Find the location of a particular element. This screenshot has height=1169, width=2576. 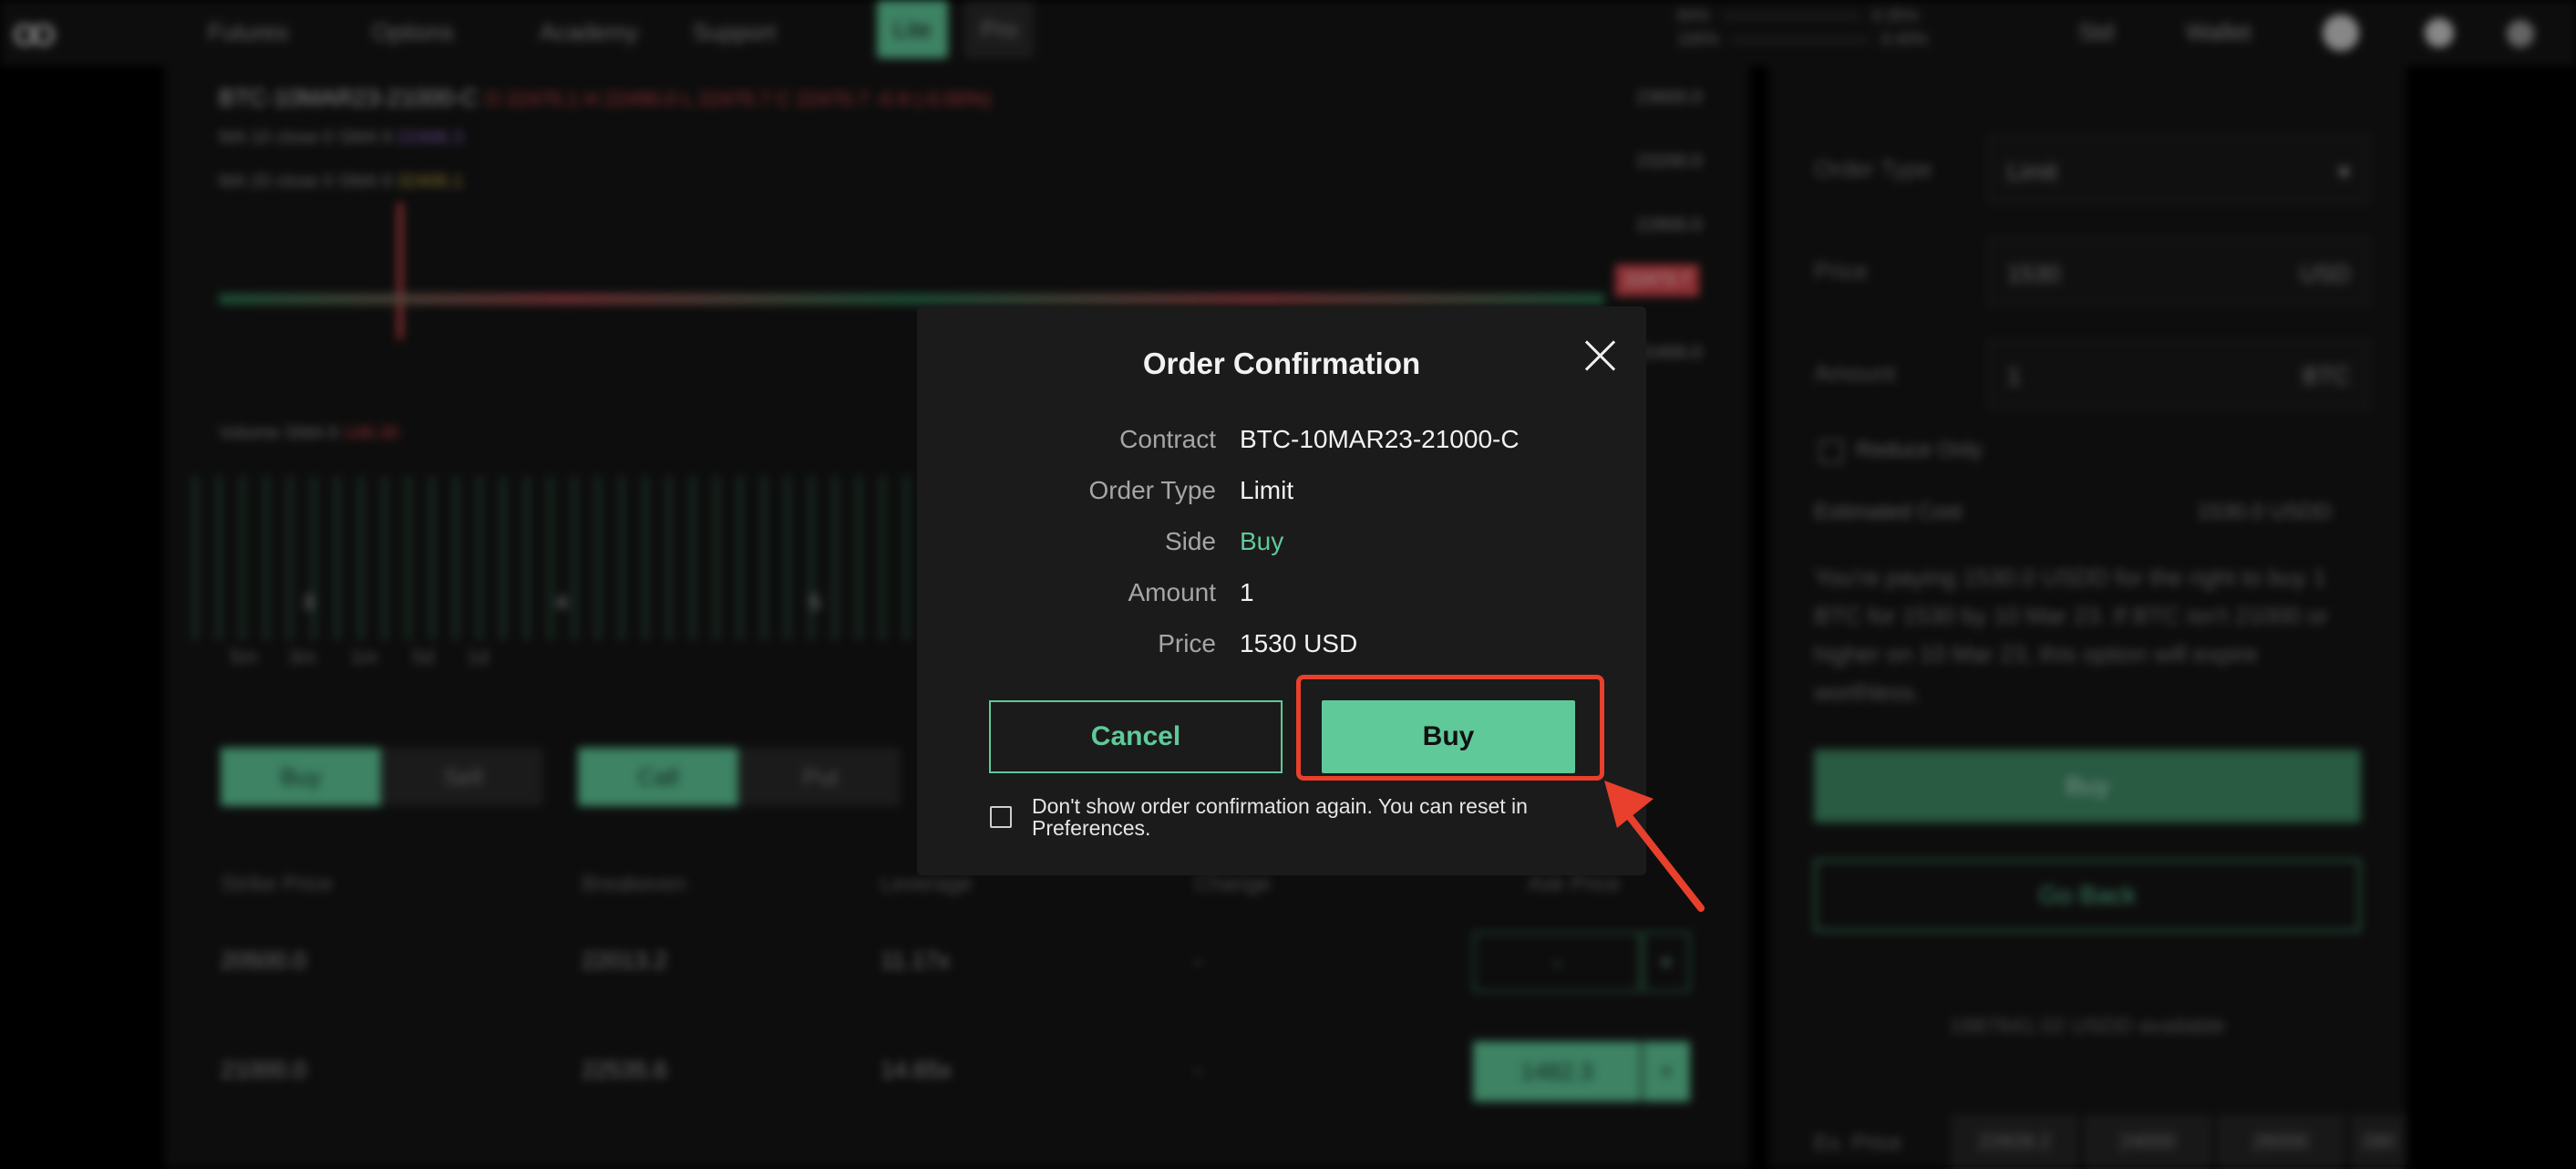

detail-row-contract: Contract BTC-10MAR23-21000-C is located at coordinates (1281, 443).